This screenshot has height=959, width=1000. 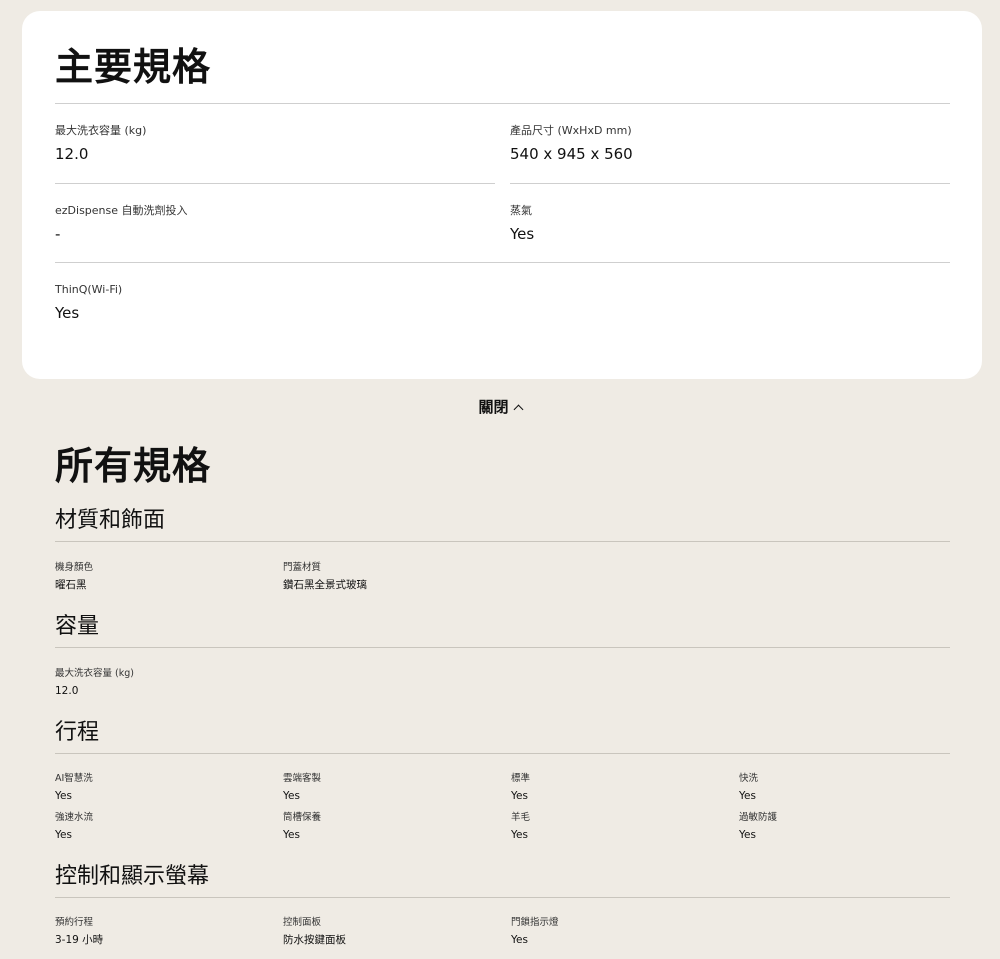 I want to click on key-spec-ezdispense: ezDispense 自動洗劑投入 -, so click(x=275, y=224).